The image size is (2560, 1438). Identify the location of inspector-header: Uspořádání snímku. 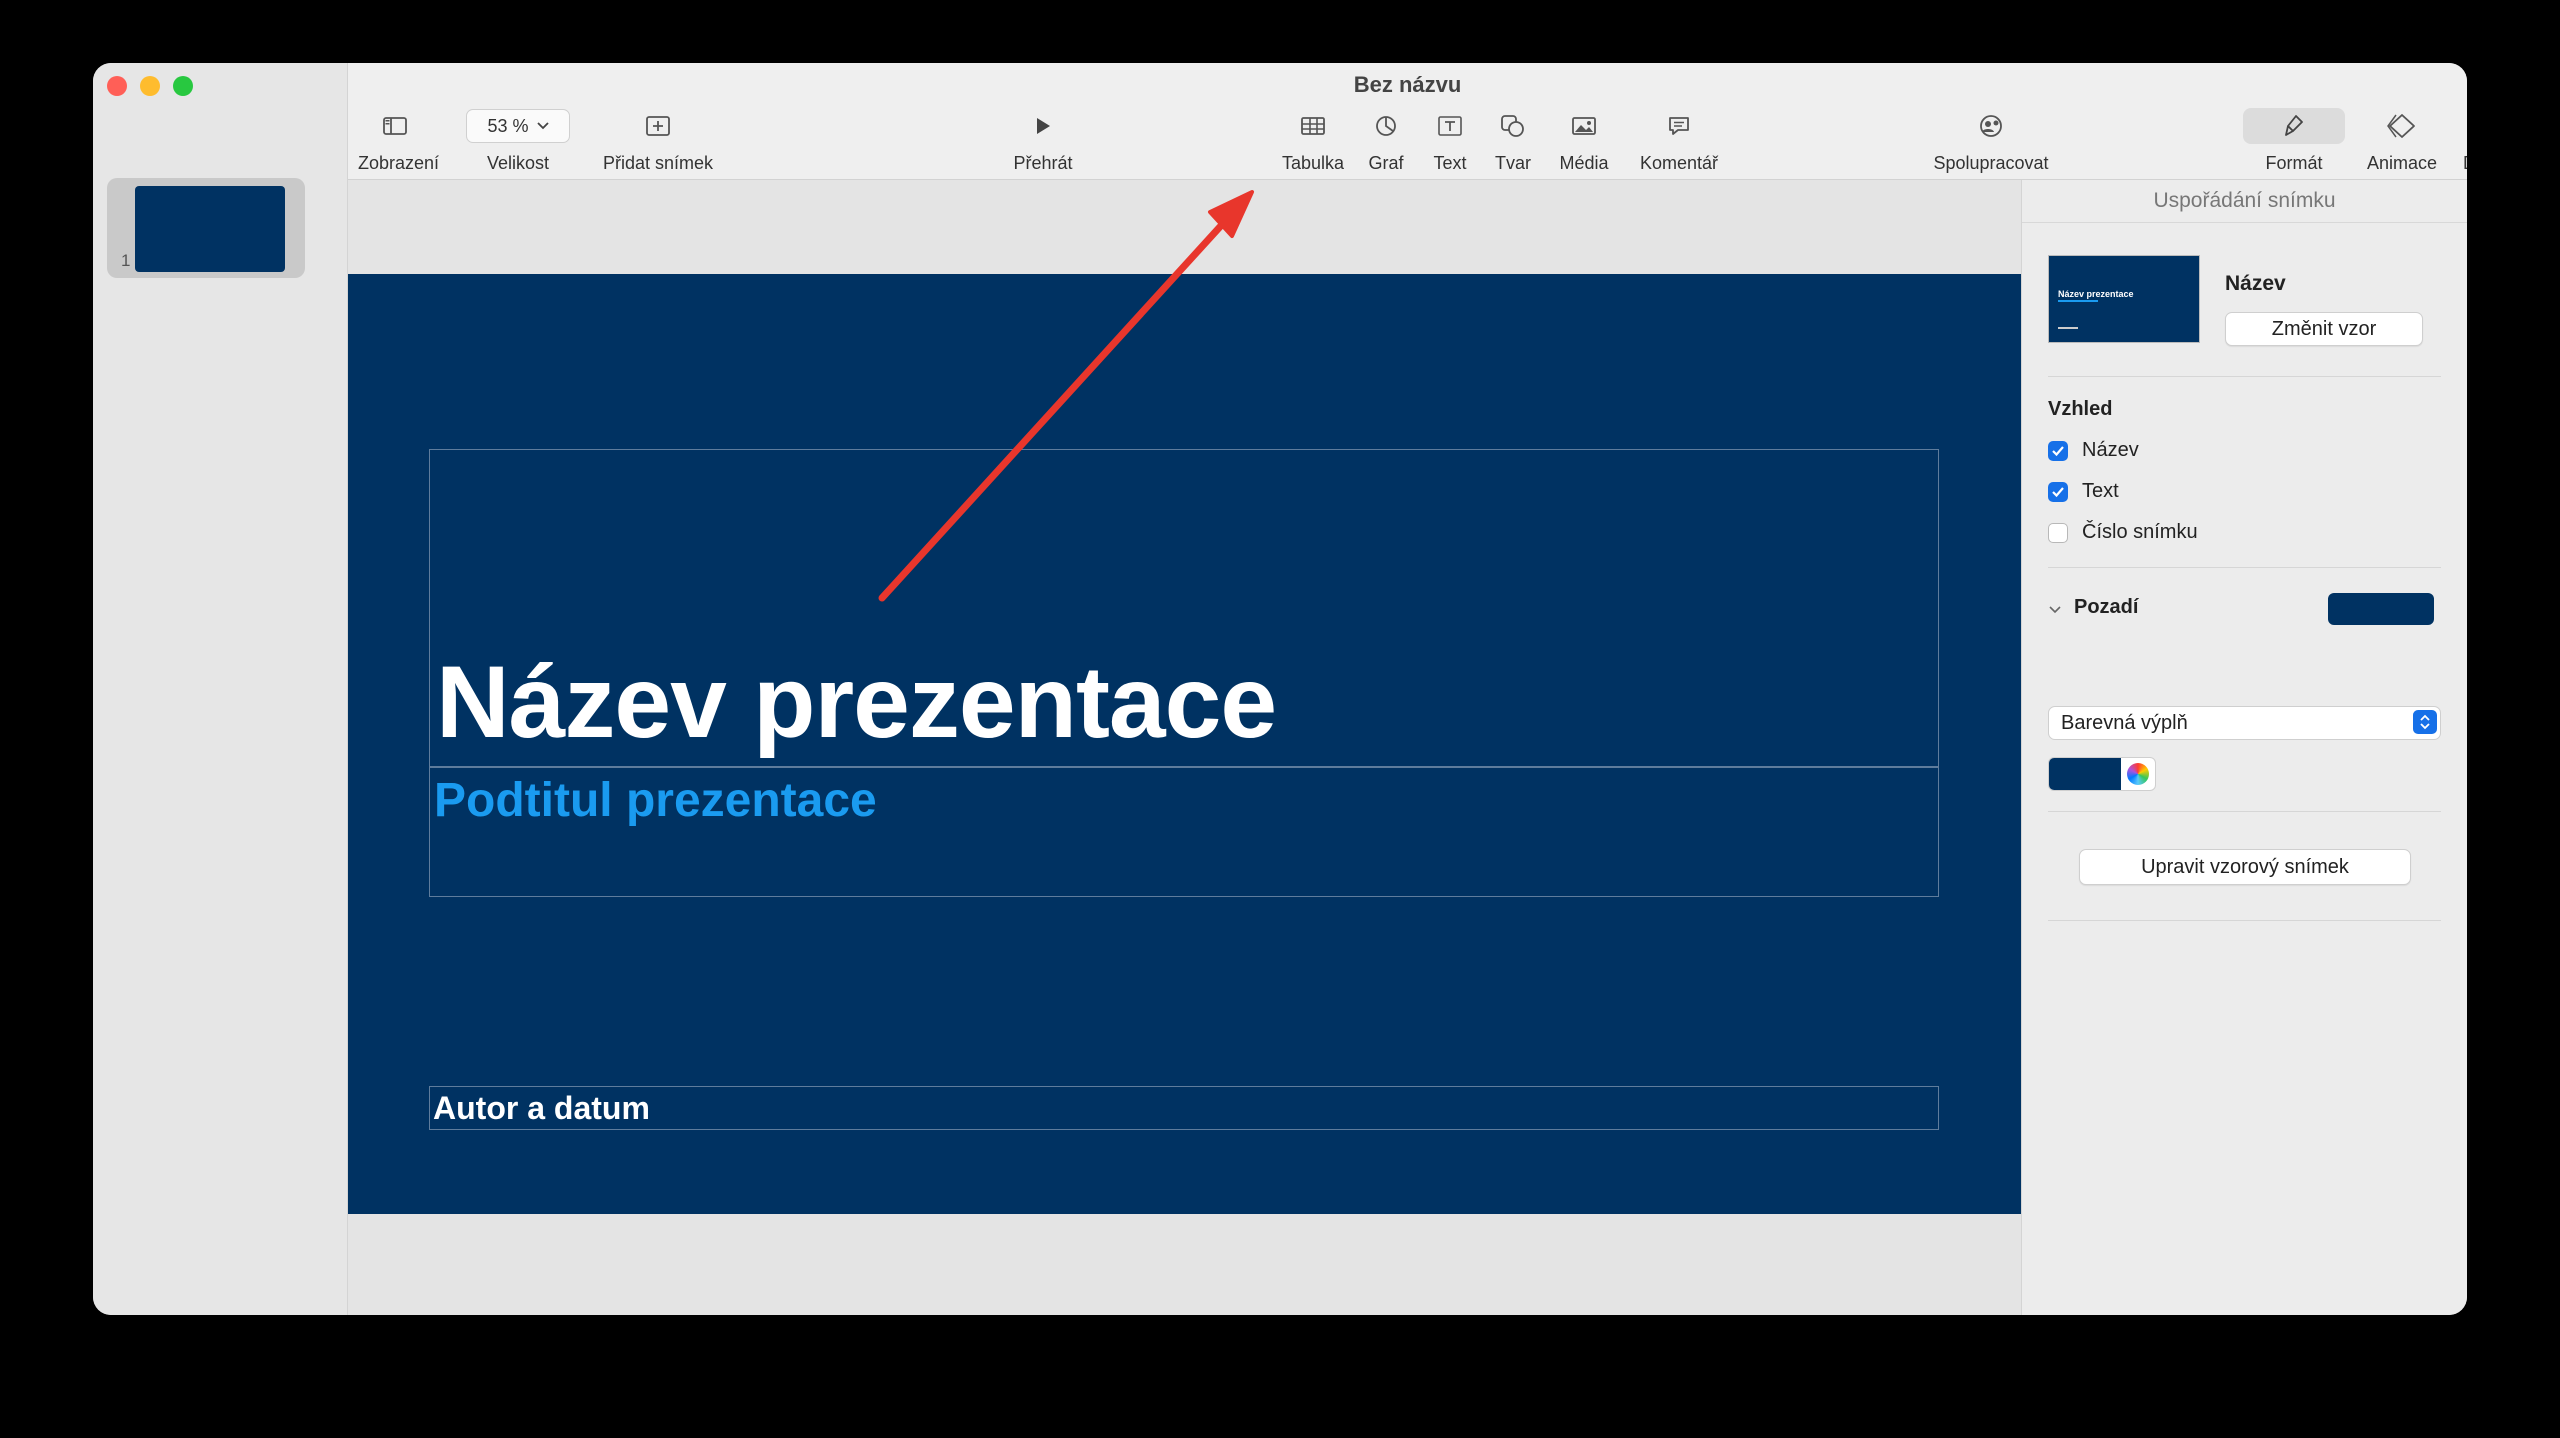
(2244, 201).